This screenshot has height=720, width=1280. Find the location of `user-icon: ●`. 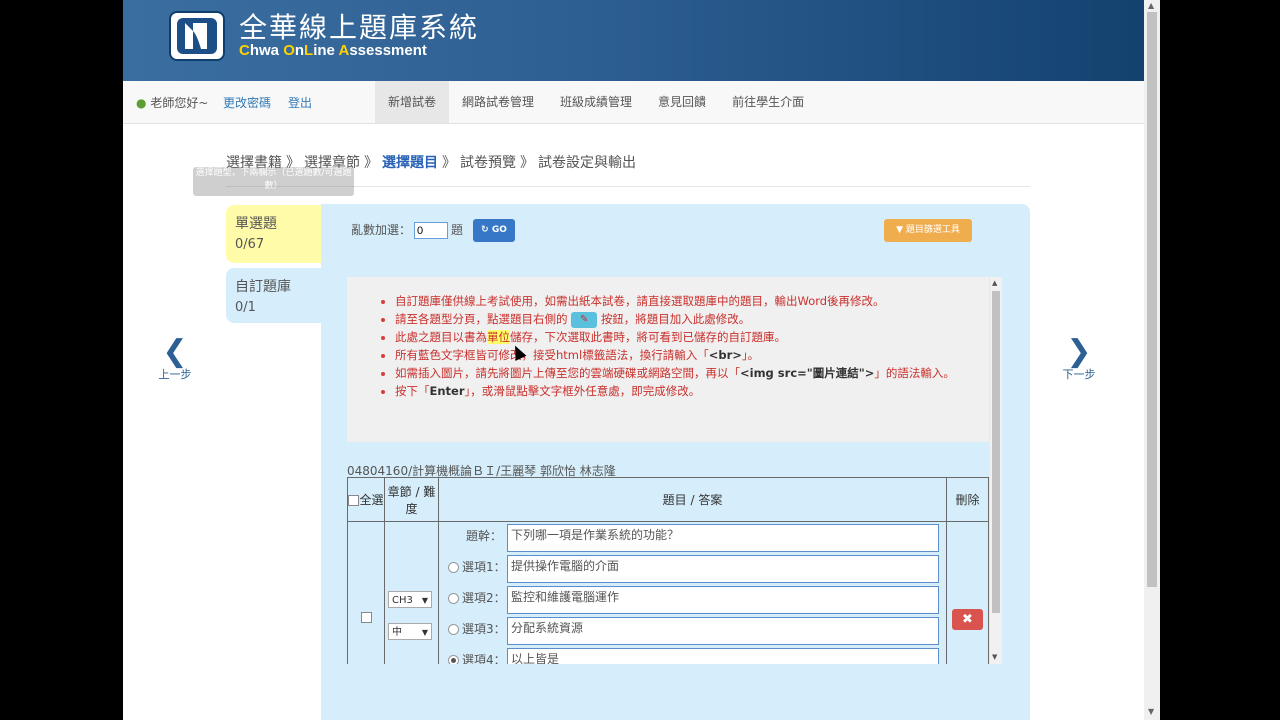

user-icon: ● is located at coordinates (141, 103).